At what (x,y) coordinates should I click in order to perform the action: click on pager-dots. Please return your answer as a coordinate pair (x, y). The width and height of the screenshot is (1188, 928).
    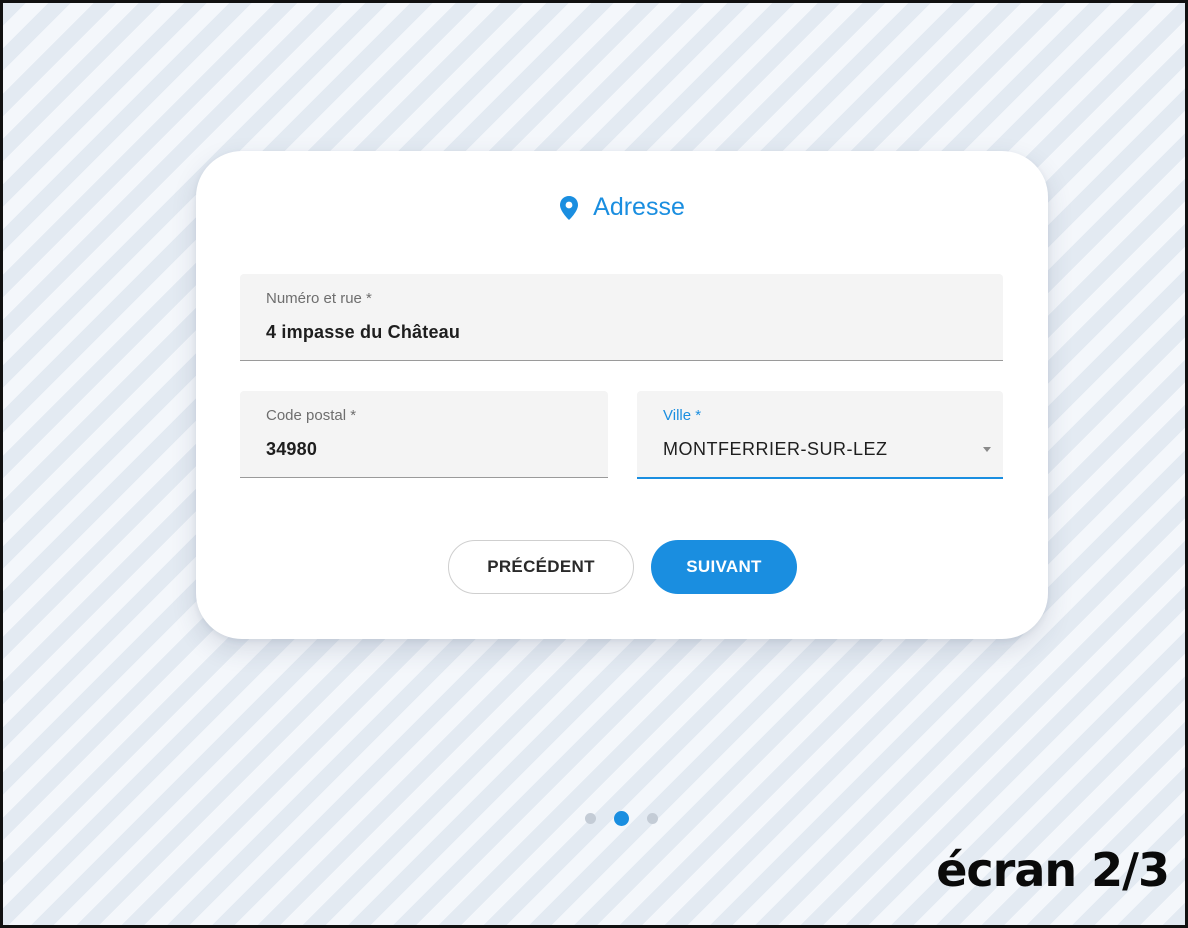
    Looking at the image, I should click on (623, 818).